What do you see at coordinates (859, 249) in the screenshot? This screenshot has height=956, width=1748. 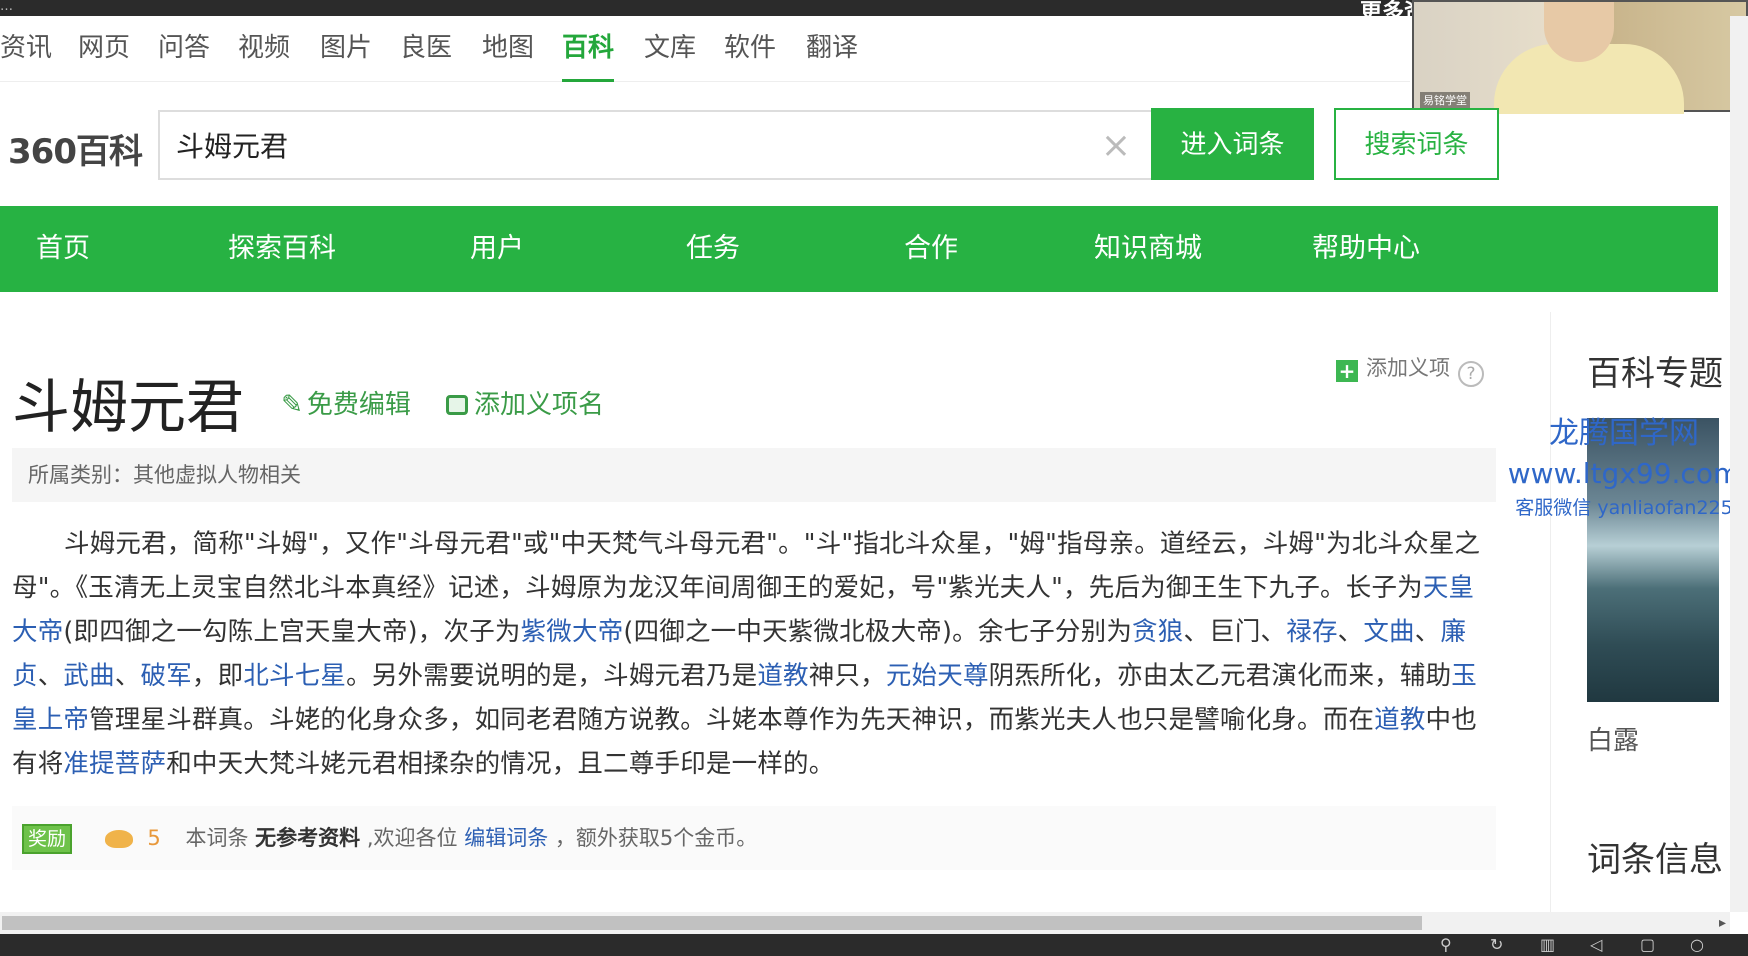 I see `main-nav: 首页 探索百科 用户 任务 合作 知识商城 帮助中心` at bounding box center [859, 249].